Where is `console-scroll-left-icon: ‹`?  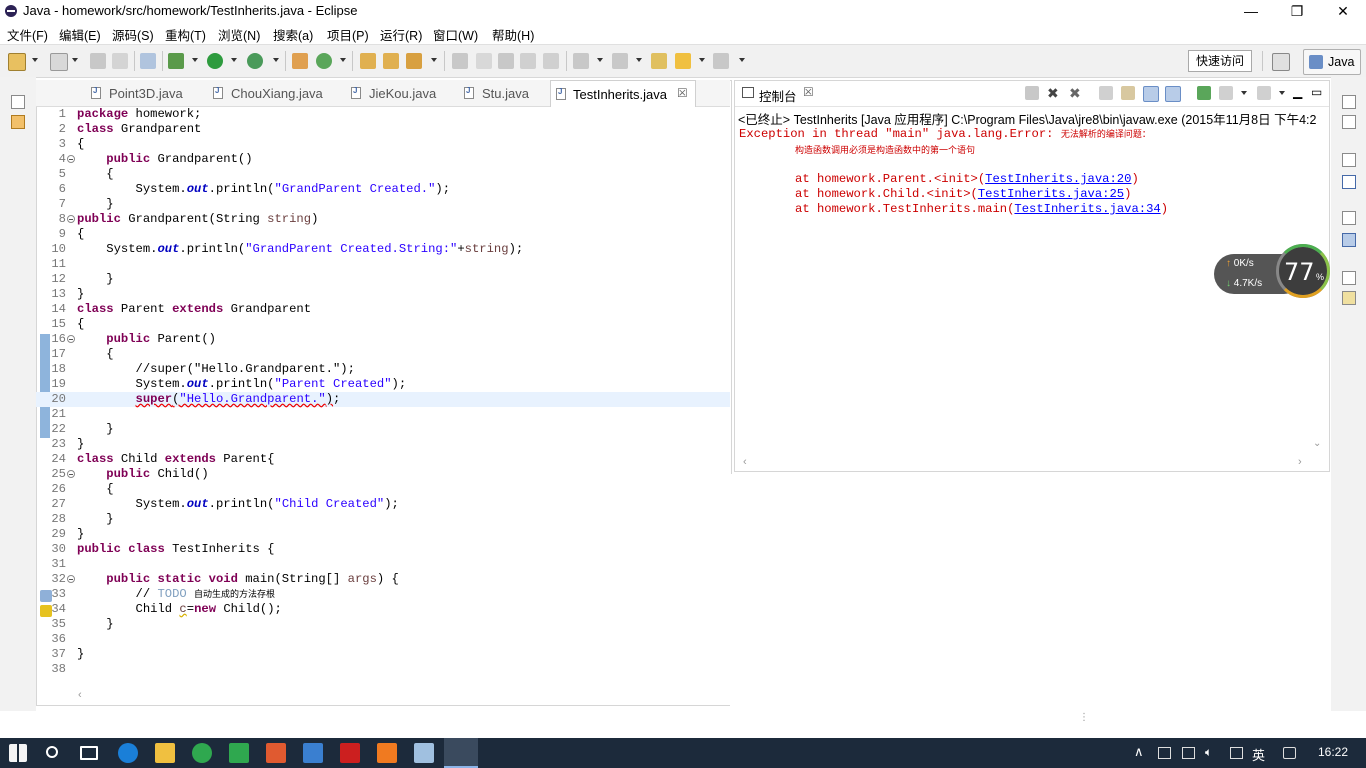
console-scroll-left-icon: ‹ is located at coordinates (745, 462).